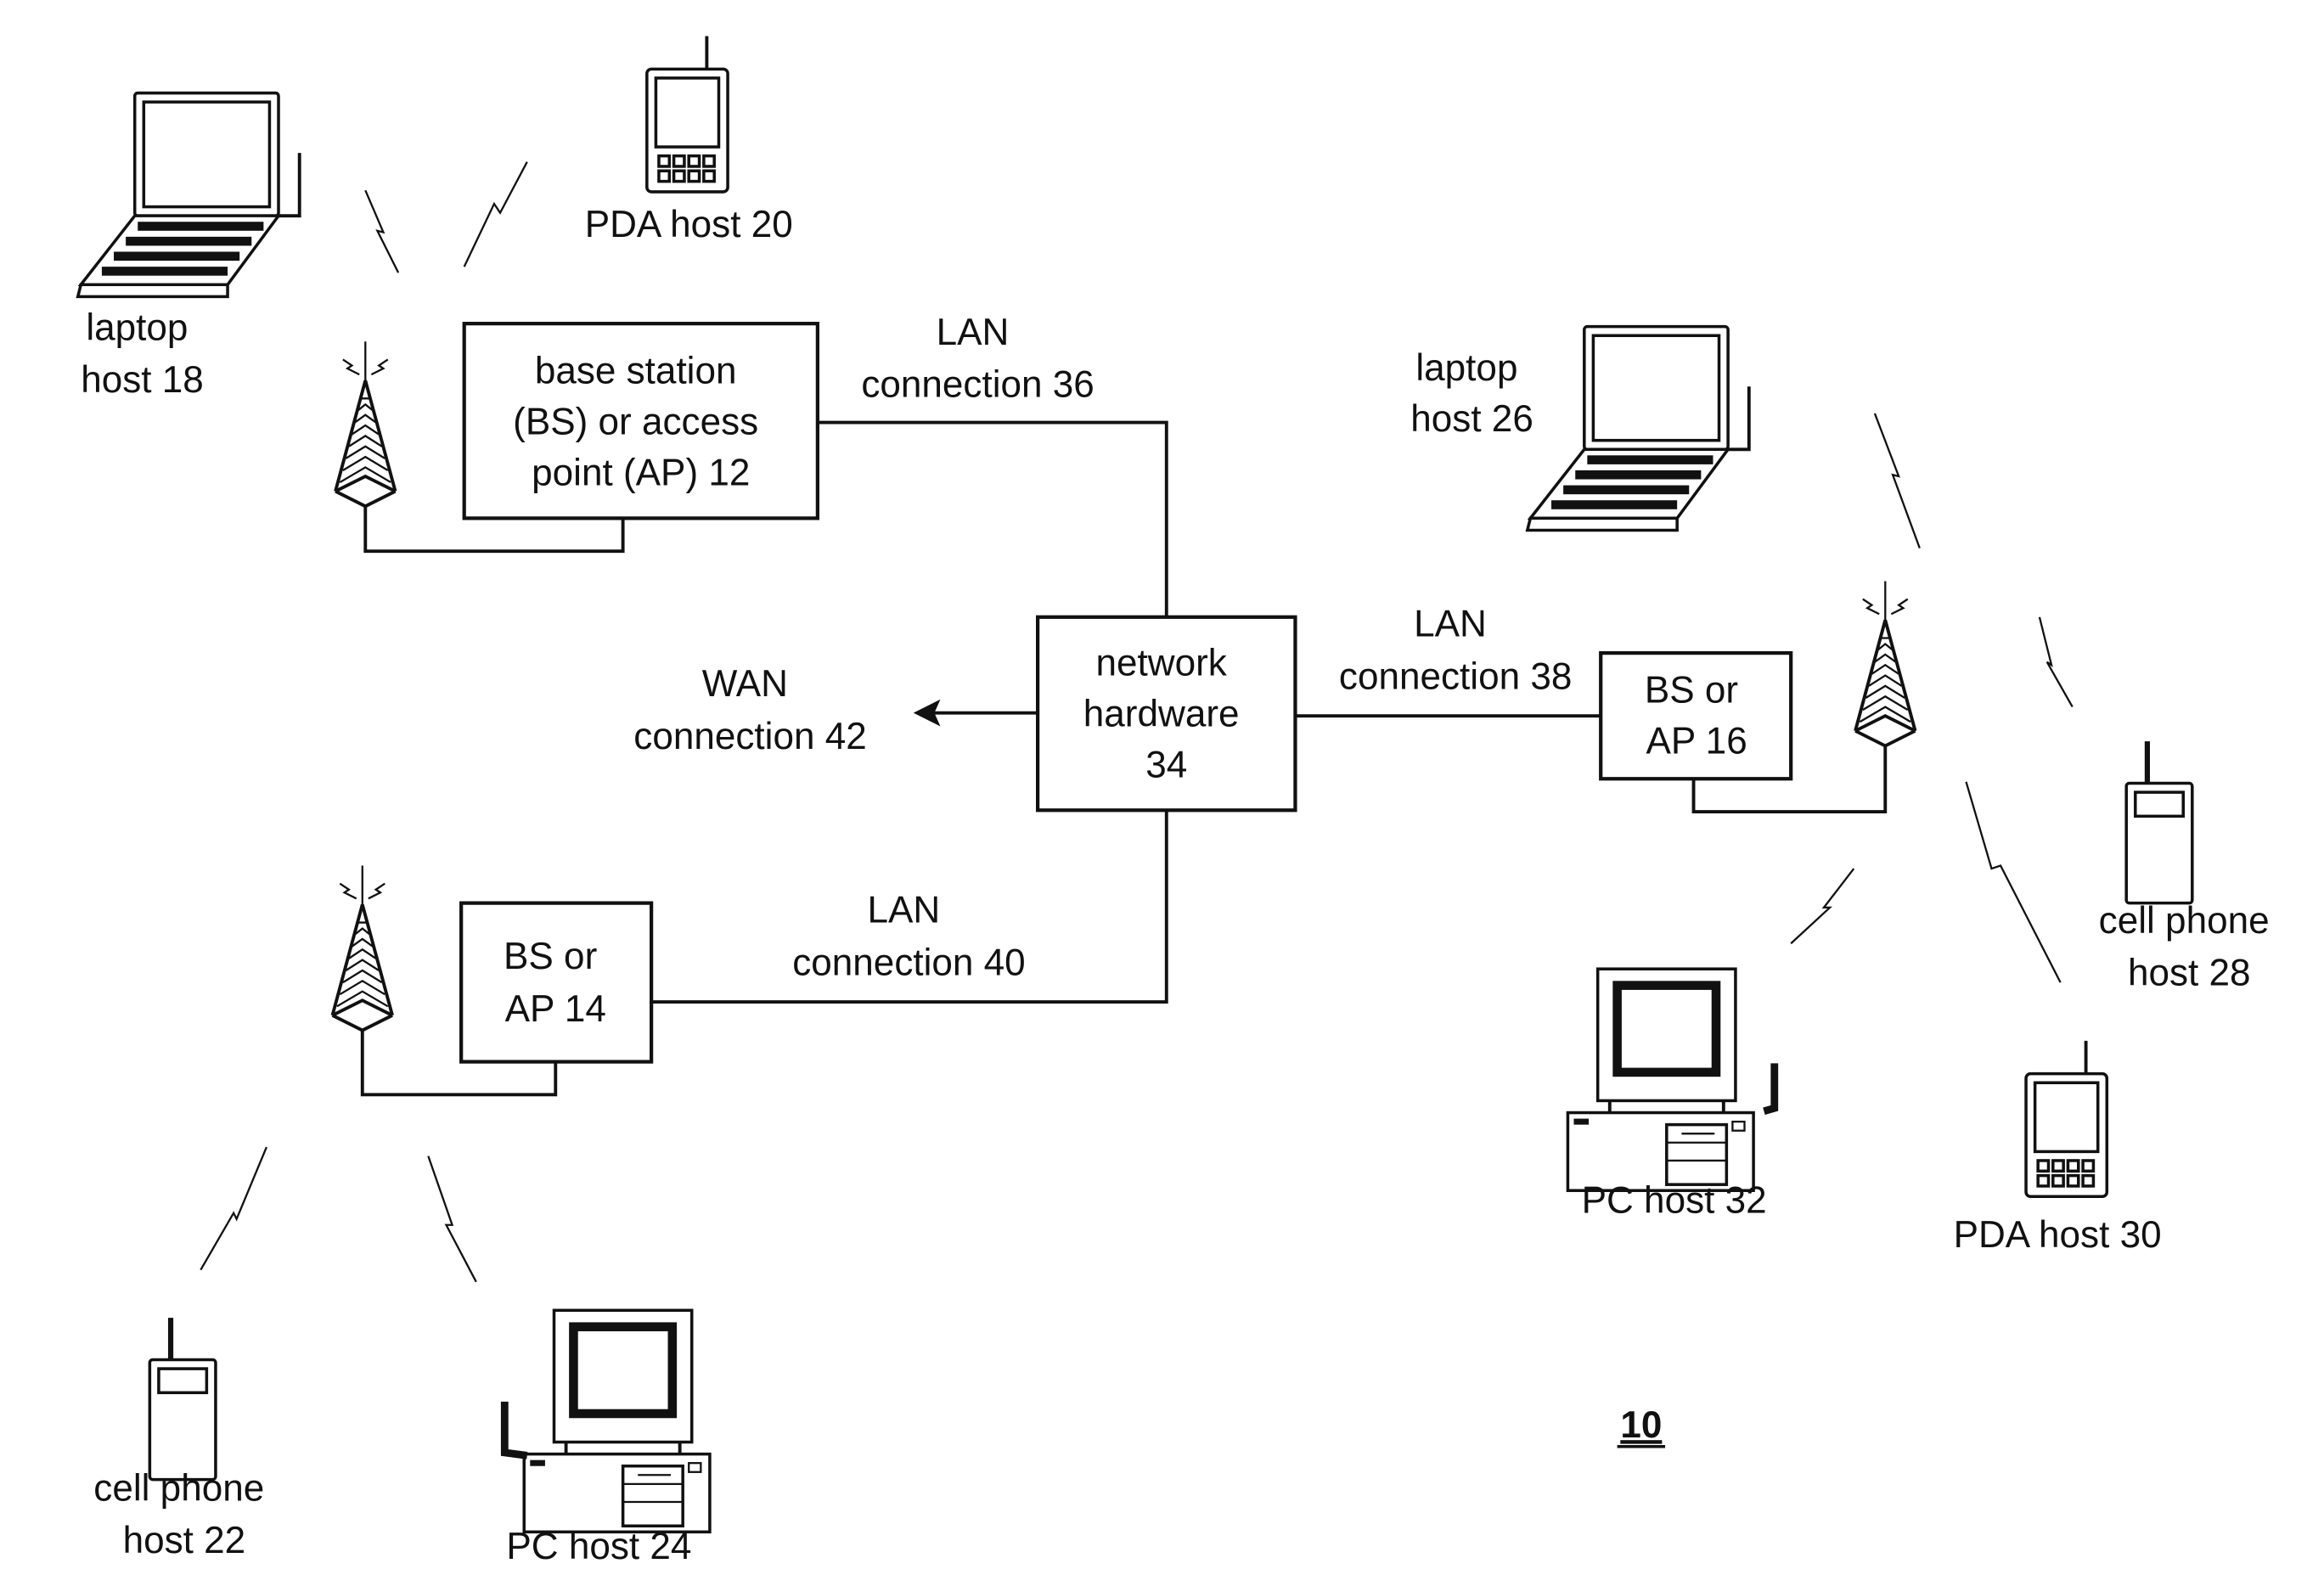  I want to click on cell-phone-host-28-label: cell phone host 28, so click(2189, 947).